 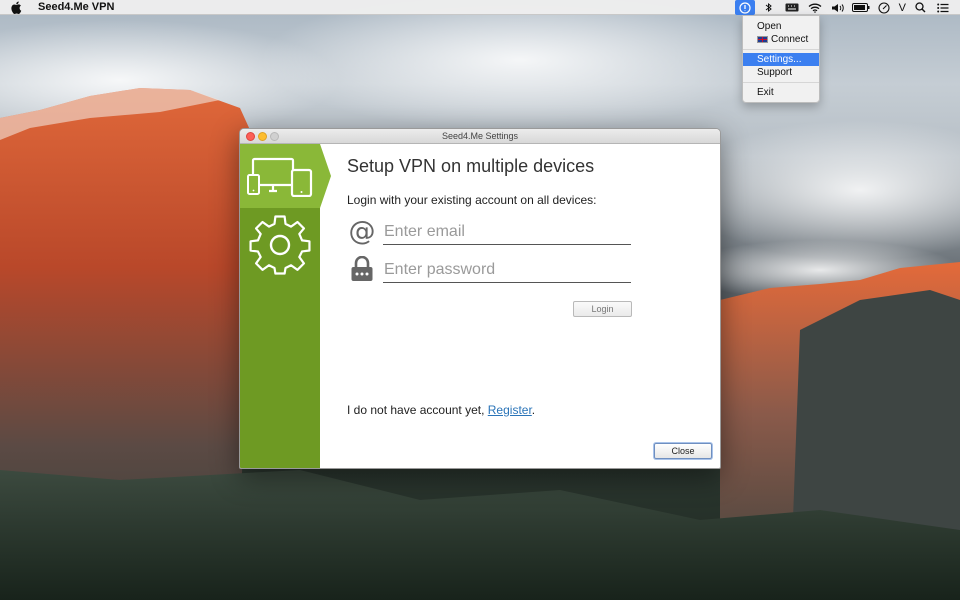 What do you see at coordinates (274, 136) in the screenshot?
I see `window-zoom-control` at bounding box center [274, 136].